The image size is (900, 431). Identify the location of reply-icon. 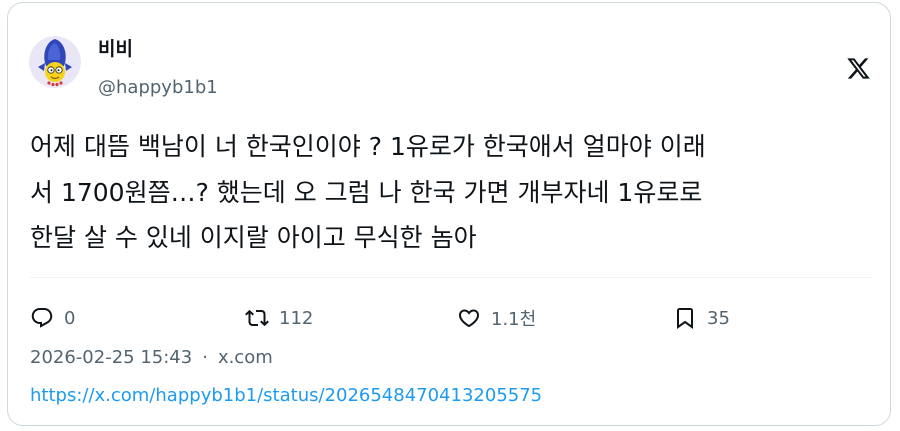
(42, 318).